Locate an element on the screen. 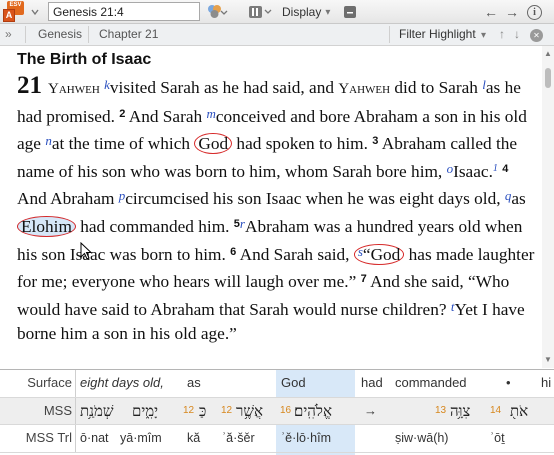  hebrew-word: שְׁמֹנַ֥ת is located at coordinates (97, 411).